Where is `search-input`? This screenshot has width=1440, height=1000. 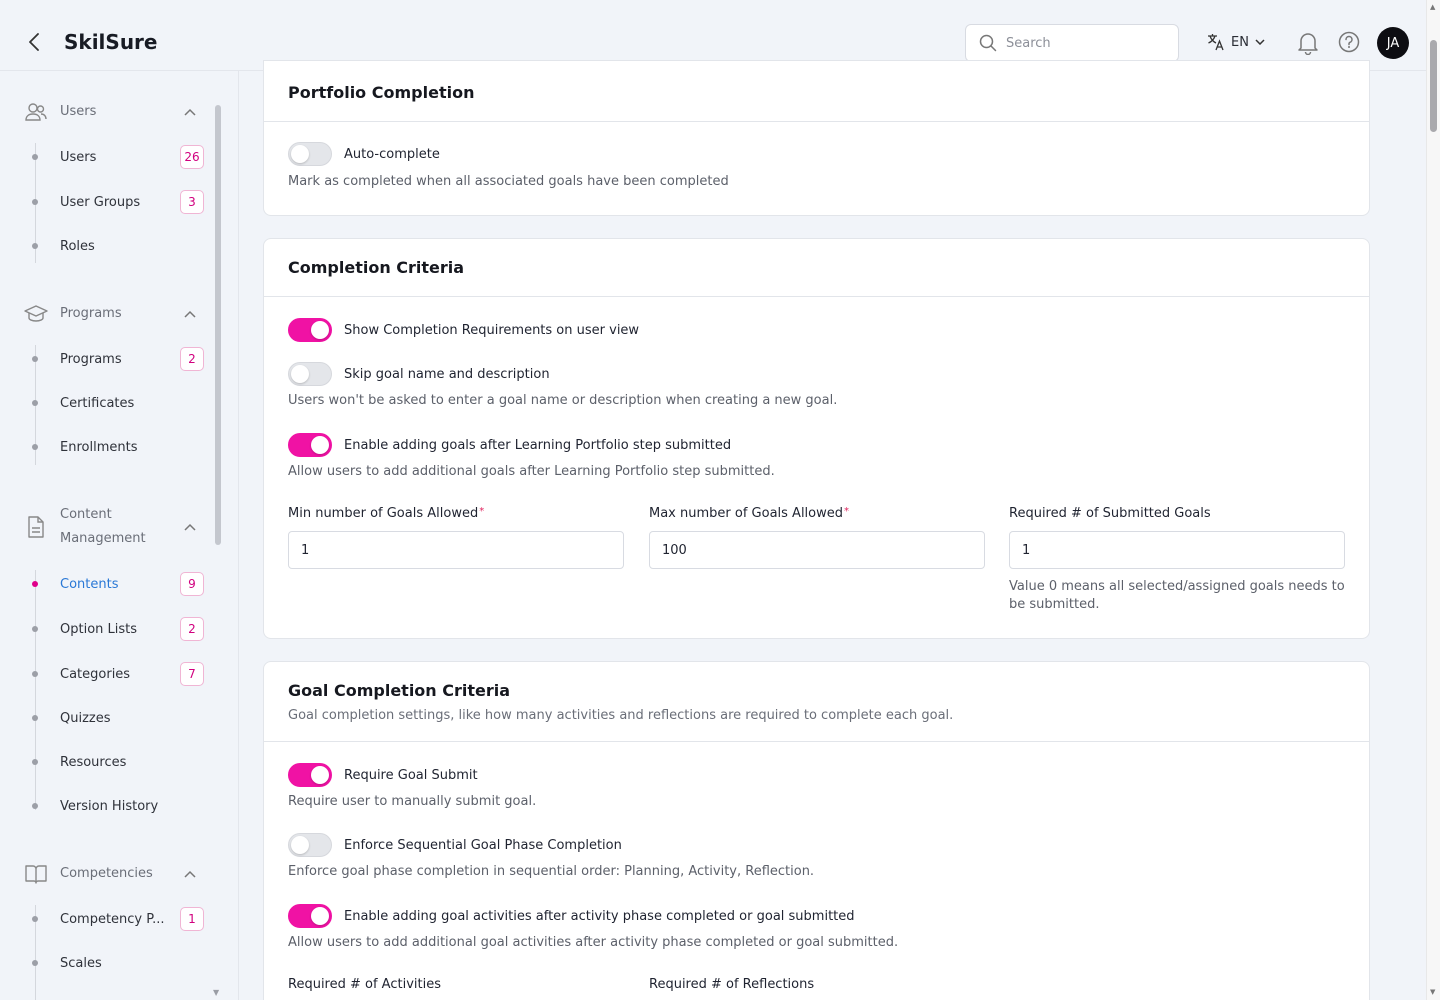 search-input is located at coordinates (1086, 43).